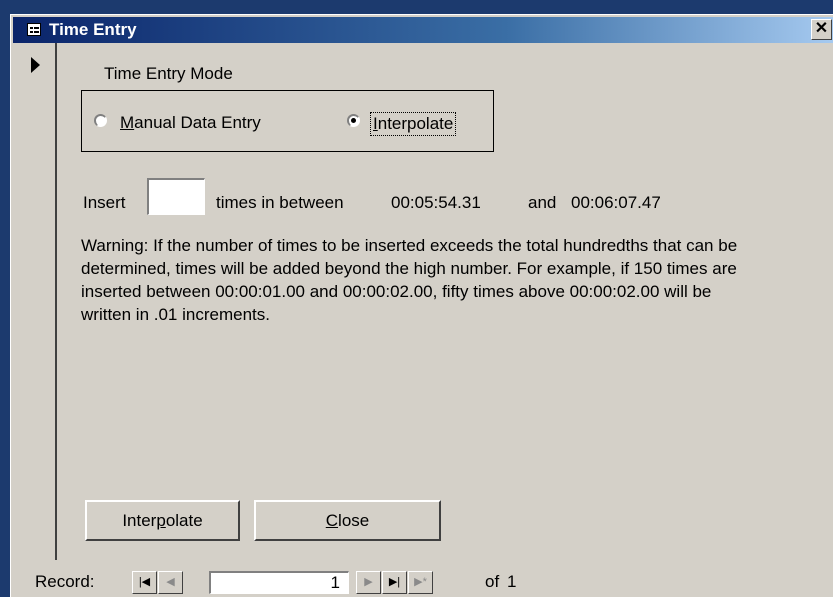 The height and width of the screenshot is (597, 833). I want to click on manual-data-entry-radio, so click(100, 120).